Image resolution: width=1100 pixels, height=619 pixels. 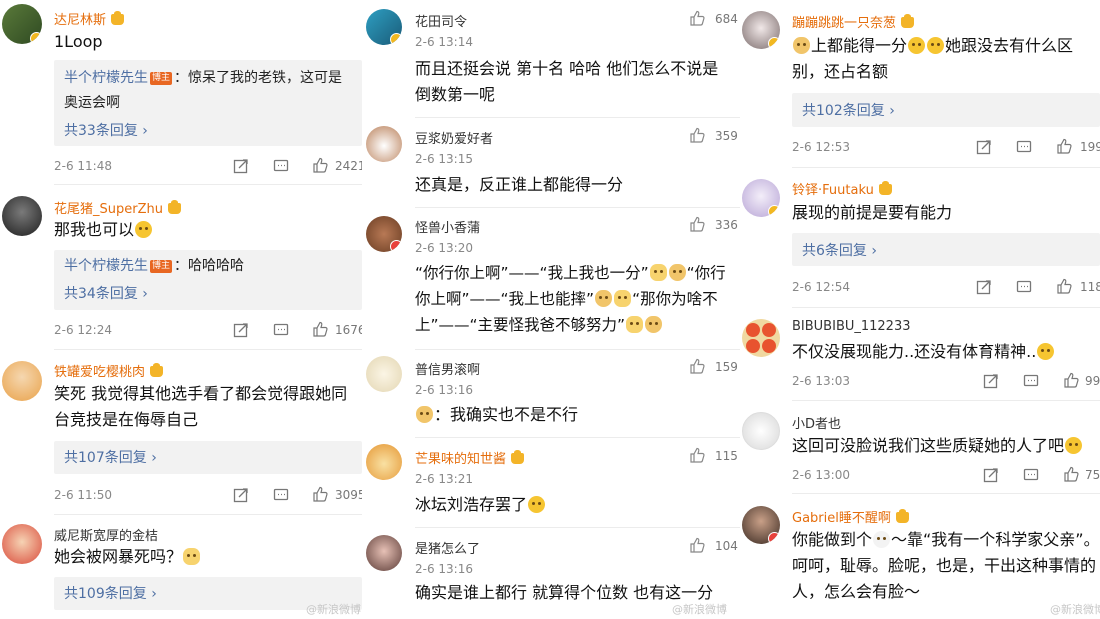 What do you see at coordinates (106, 293) in the screenshot?
I see `reply-count-link: 共34条回复 ›` at bounding box center [106, 293].